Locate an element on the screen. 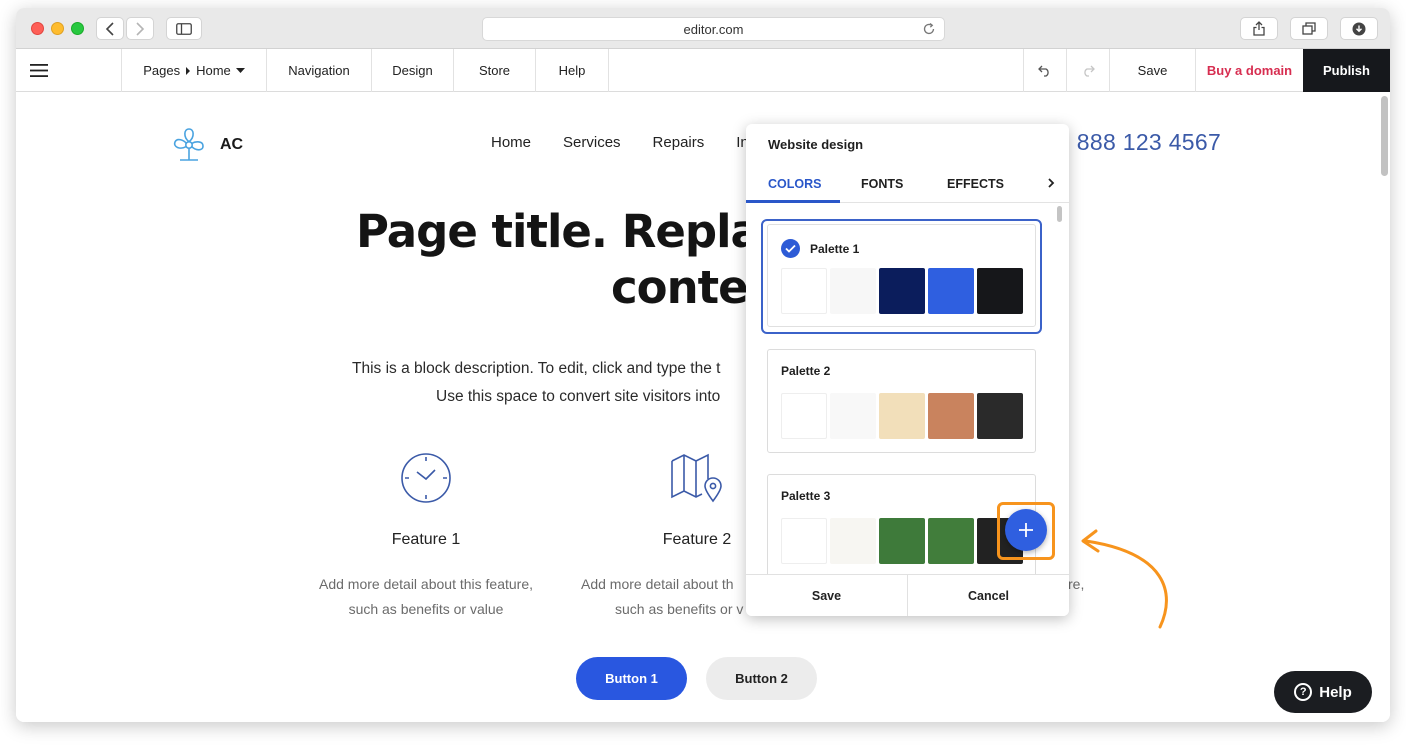 This screenshot has width=1406, height=746. button-2: Button 2 is located at coordinates (761, 678).